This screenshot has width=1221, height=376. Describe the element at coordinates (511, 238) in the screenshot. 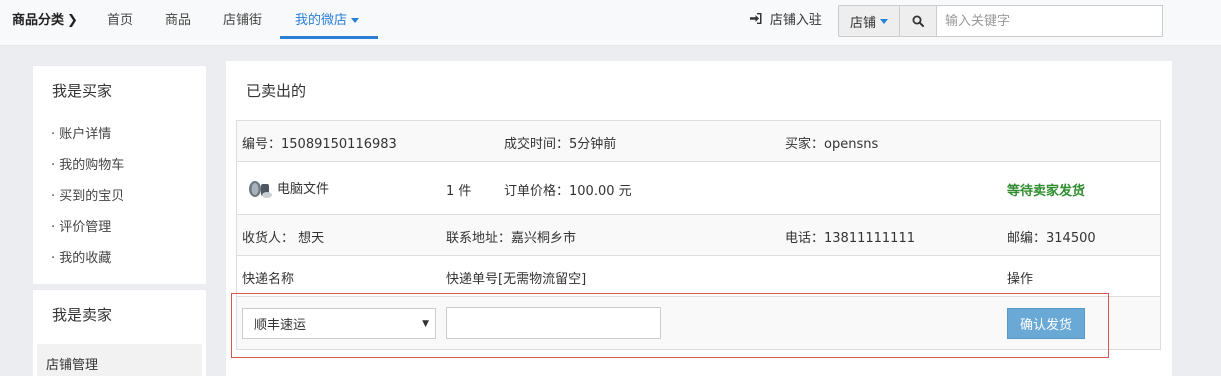

I see `receiver-address: 联系地址：嘉兴桐乡市` at that location.